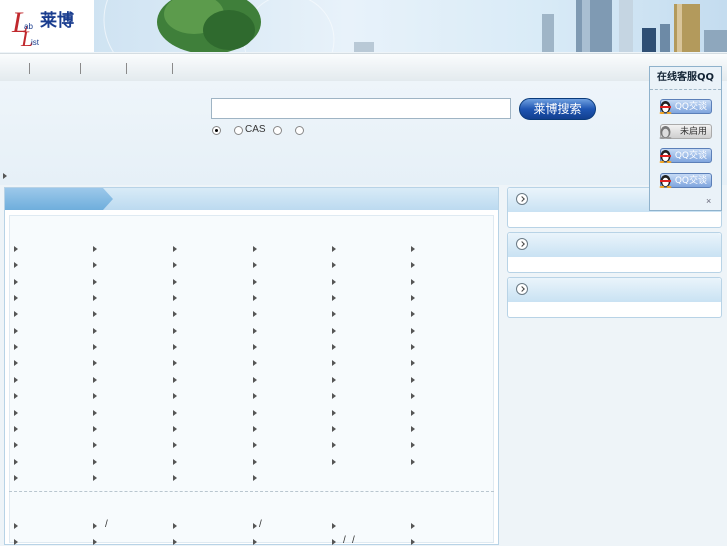 This screenshot has width=727, height=546. What do you see at coordinates (708, 201) in the screenshot?
I see `close-icon: ×` at bounding box center [708, 201].